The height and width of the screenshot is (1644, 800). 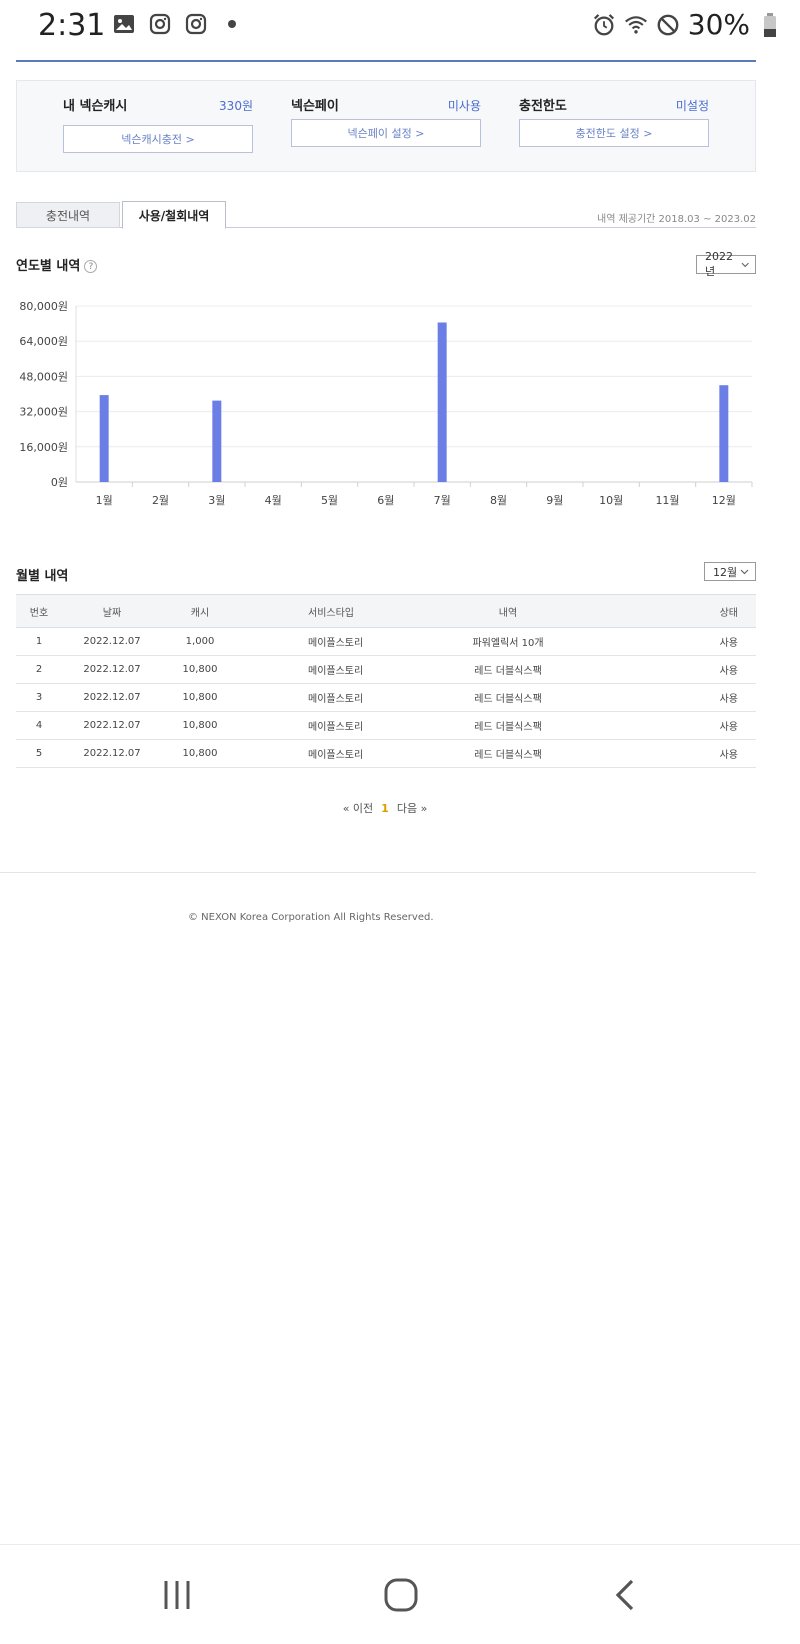 I want to click on x-tick-label: 4월, so click(x=273, y=500).